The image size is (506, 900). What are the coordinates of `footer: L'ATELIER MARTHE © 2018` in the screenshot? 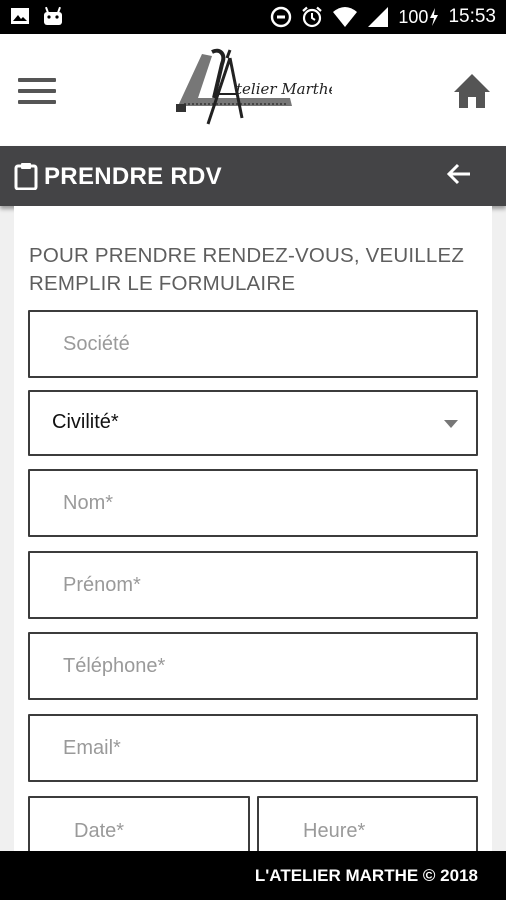 It's located at (253, 875).